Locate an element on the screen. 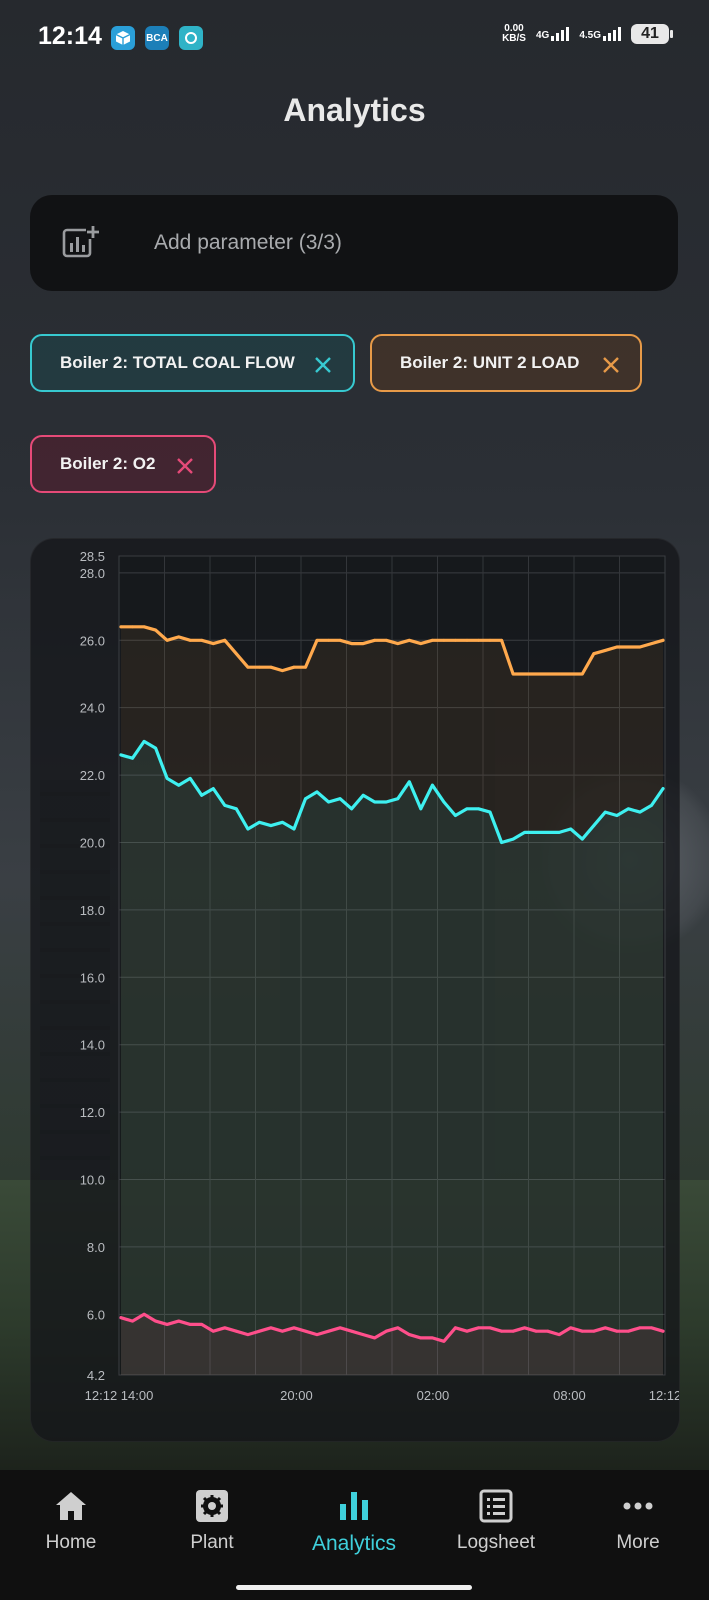 The height and width of the screenshot is (1600, 709). nav-plant: Plant is located at coordinates (212, 1521).